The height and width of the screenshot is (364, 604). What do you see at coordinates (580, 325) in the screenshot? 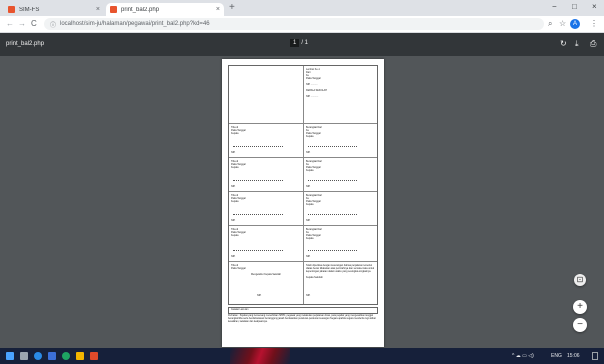
I see `zoom-out-button: −` at bounding box center [580, 325].